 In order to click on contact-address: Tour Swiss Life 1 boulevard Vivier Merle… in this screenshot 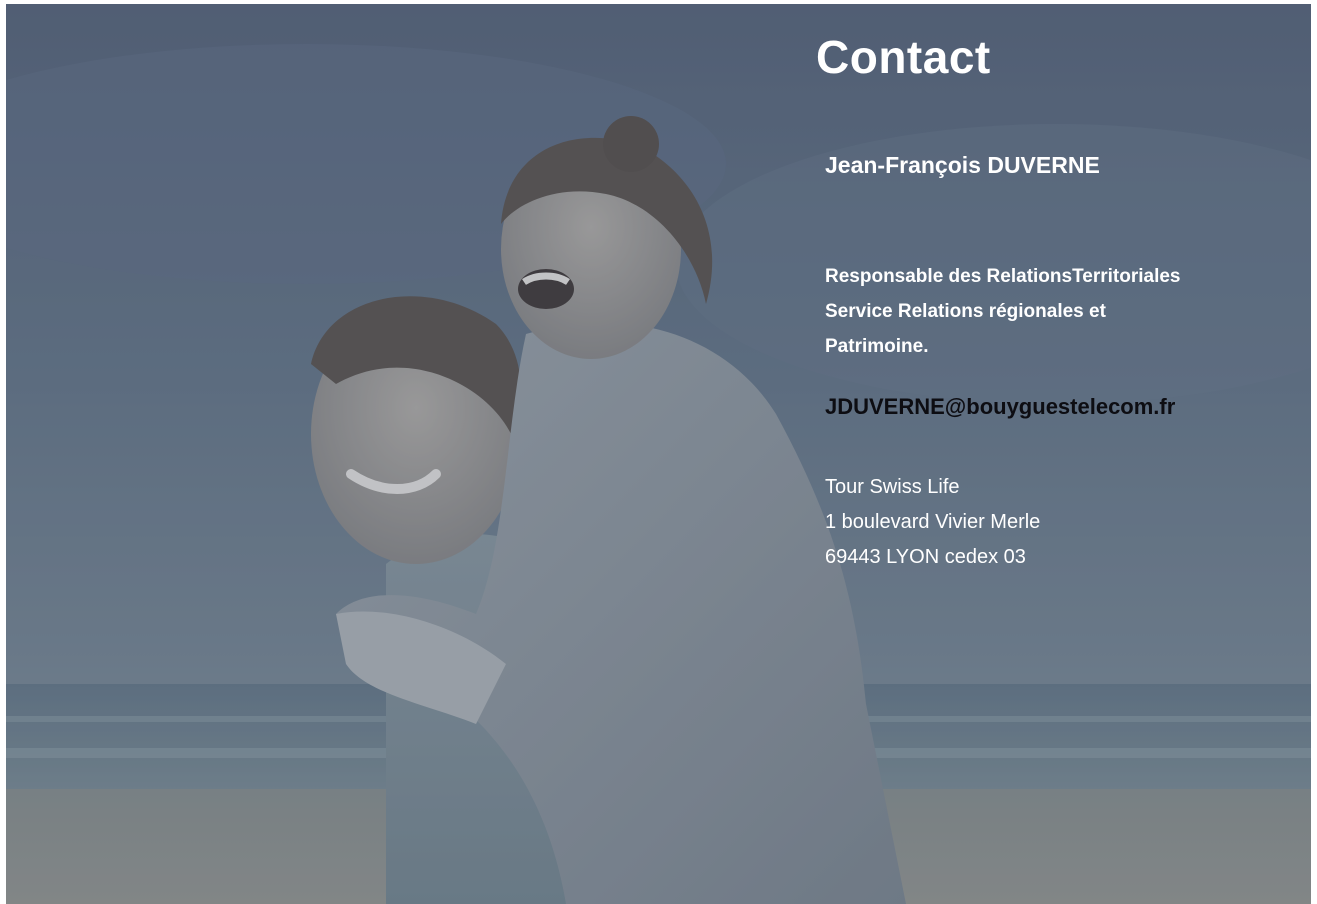, I will do `click(932, 522)`.